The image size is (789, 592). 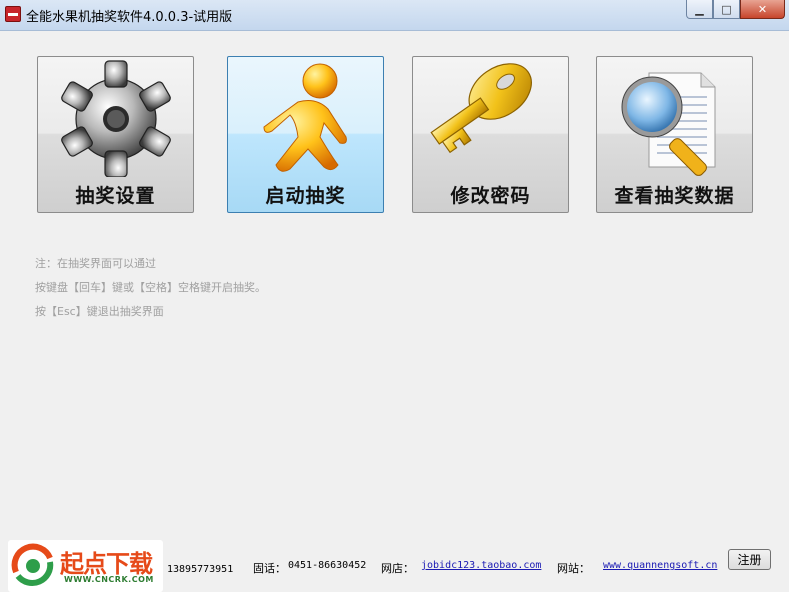 I want to click on shop-link: jobidc123.taobao.com, so click(x=481, y=565).